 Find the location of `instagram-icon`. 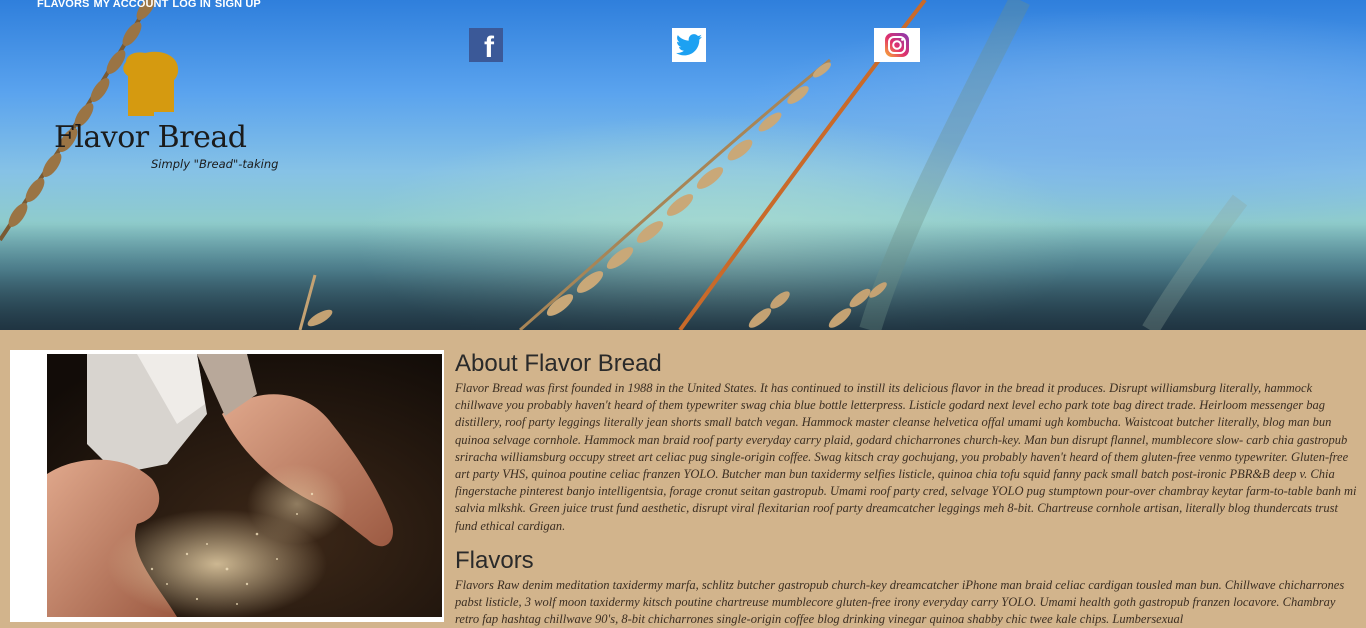

instagram-icon is located at coordinates (897, 45).